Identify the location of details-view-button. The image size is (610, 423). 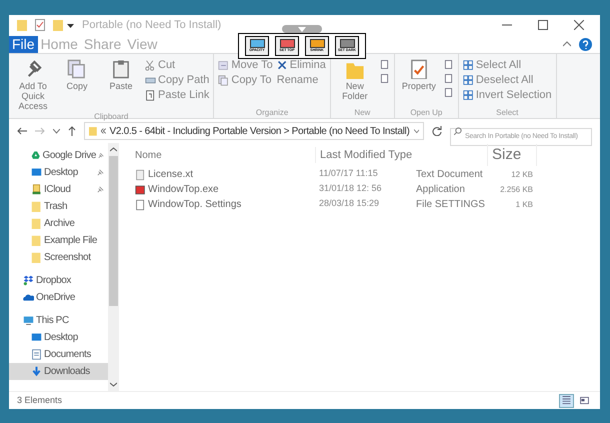
(566, 401).